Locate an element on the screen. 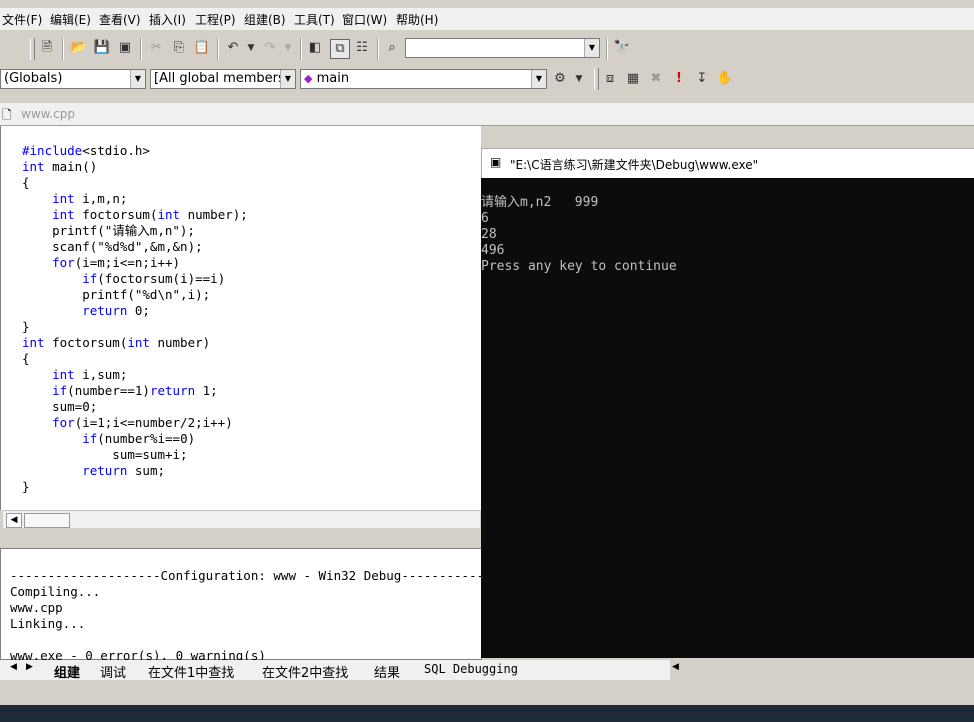 The width and height of the screenshot is (974, 722). save-all-icon: ▣ is located at coordinates (125, 48).